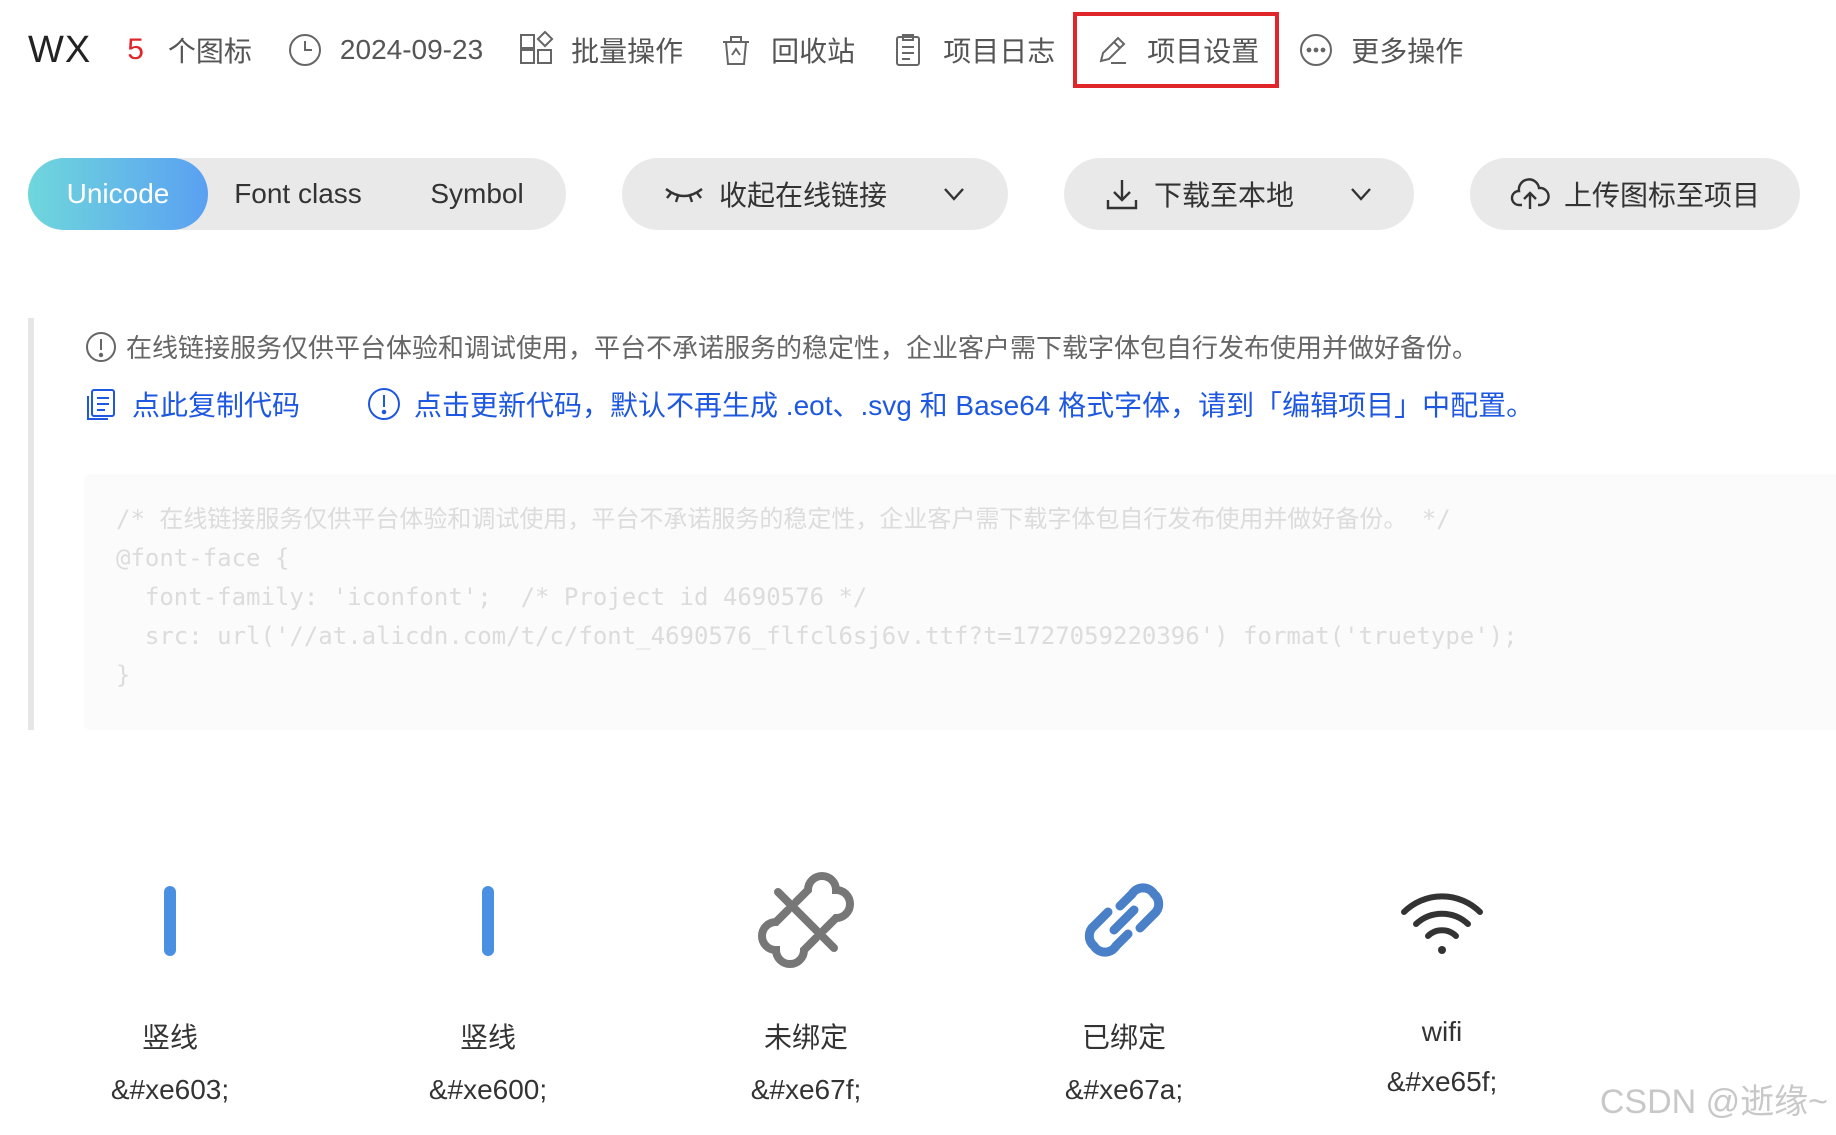 The height and width of the screenshot is (1135, 1836). I want to click on more-actions-label: 更多操作, so click(1407, 51).